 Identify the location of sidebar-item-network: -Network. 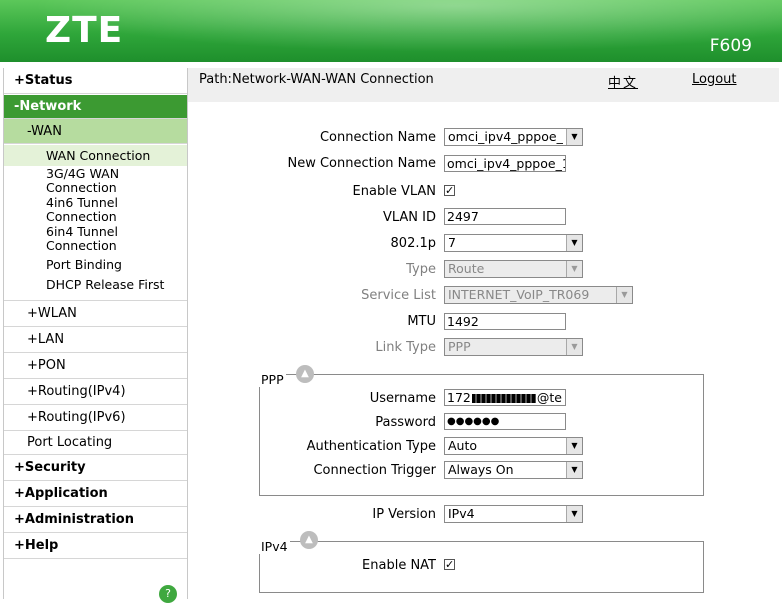
(95, 107).